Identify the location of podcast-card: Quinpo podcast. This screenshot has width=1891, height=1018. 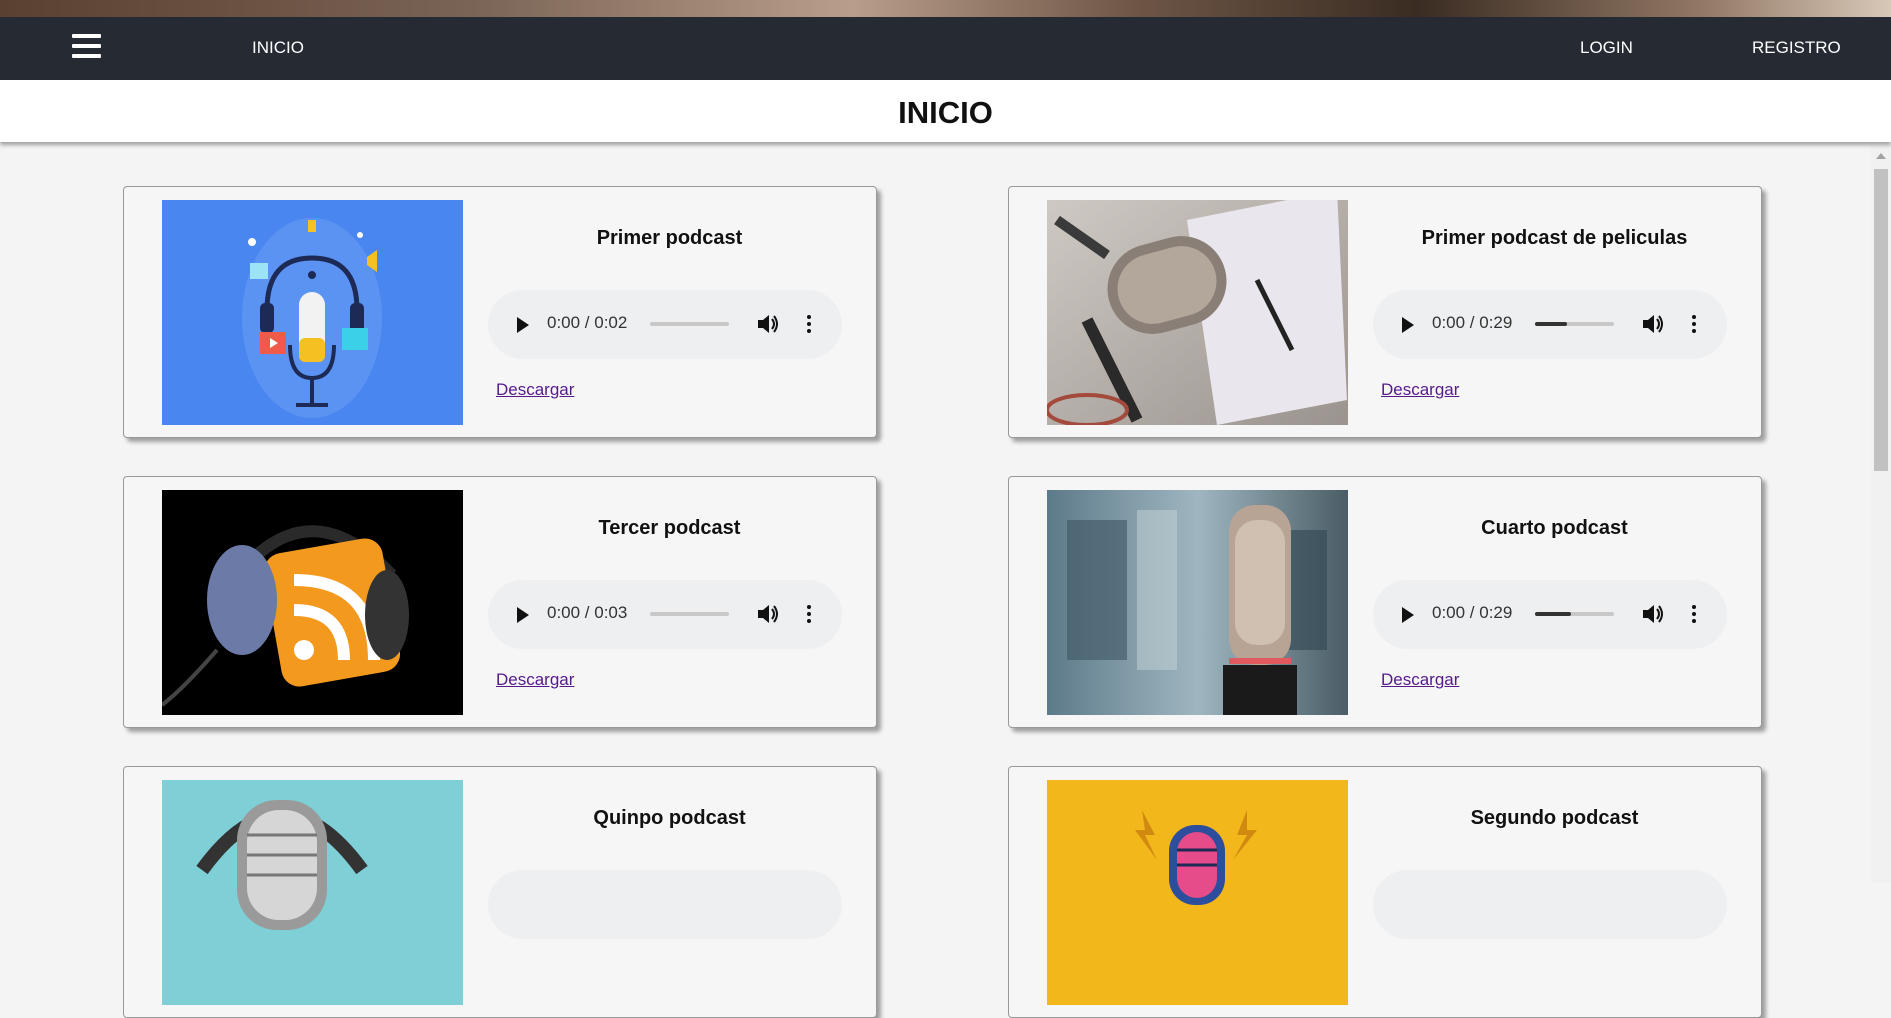
(500, 892).